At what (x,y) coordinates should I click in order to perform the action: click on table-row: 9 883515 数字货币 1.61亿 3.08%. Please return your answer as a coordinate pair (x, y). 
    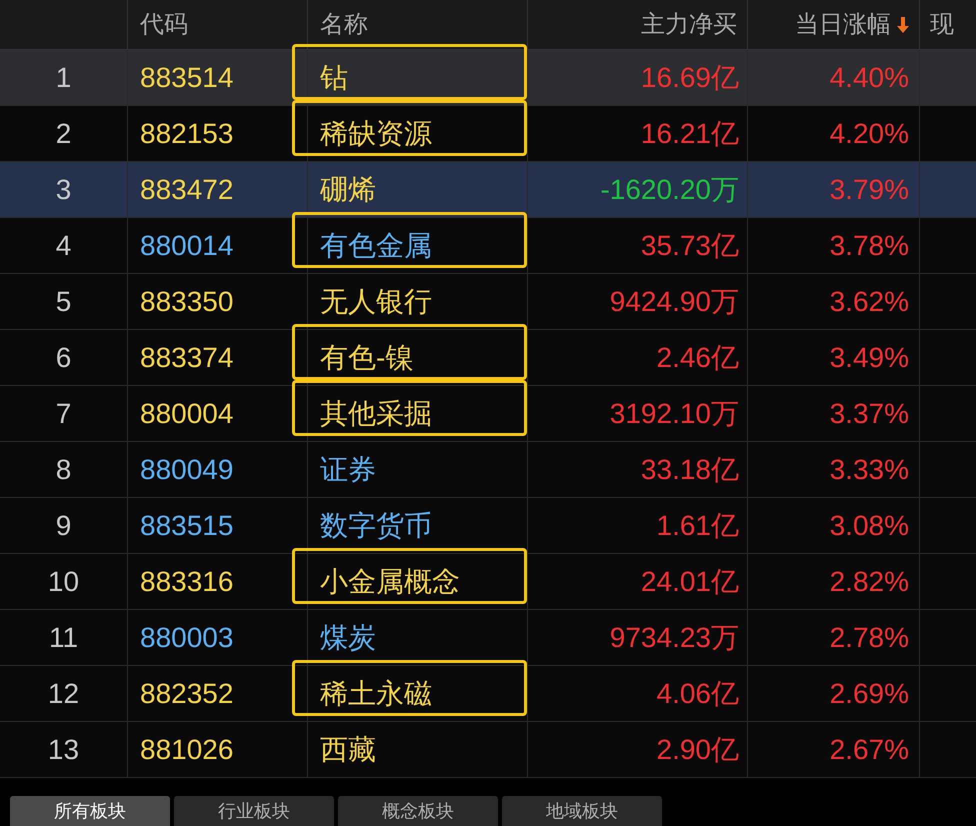
    Looking at the image, I should click on (488, 526).